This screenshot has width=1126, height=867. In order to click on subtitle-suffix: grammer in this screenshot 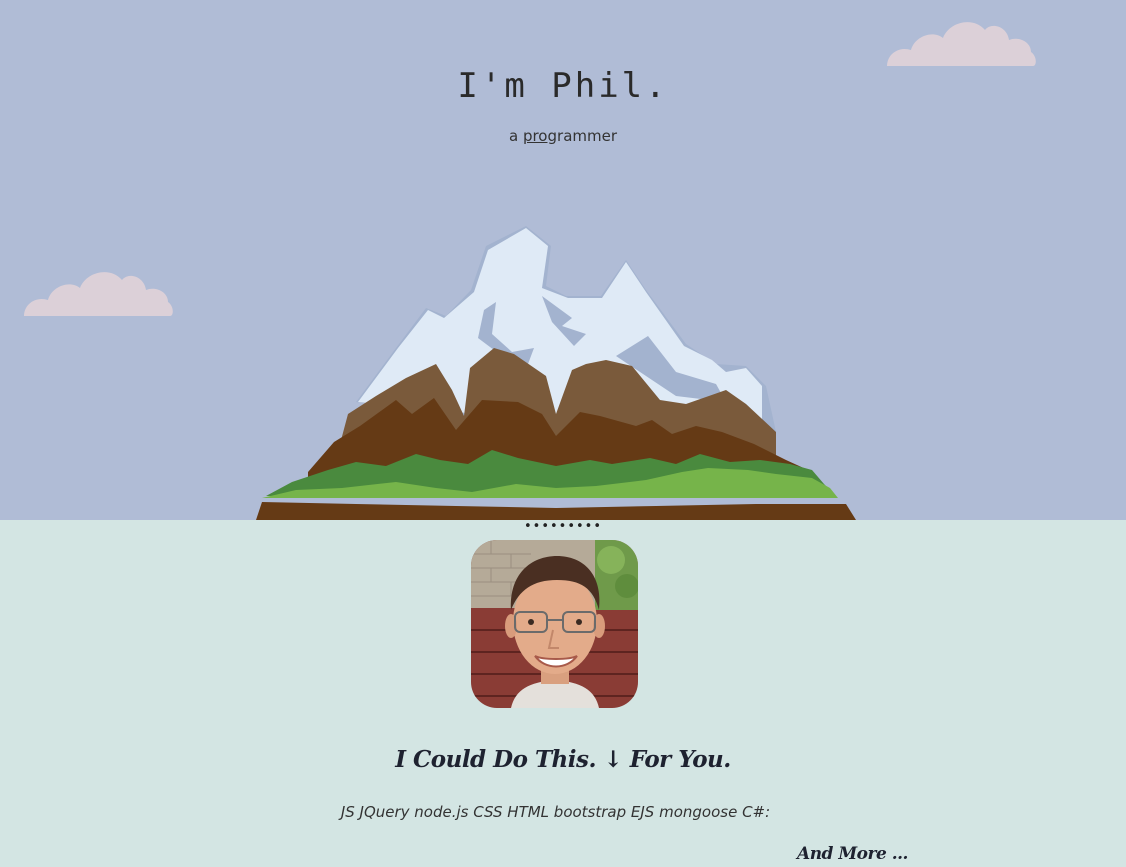, I will do `click(582, 136)`.